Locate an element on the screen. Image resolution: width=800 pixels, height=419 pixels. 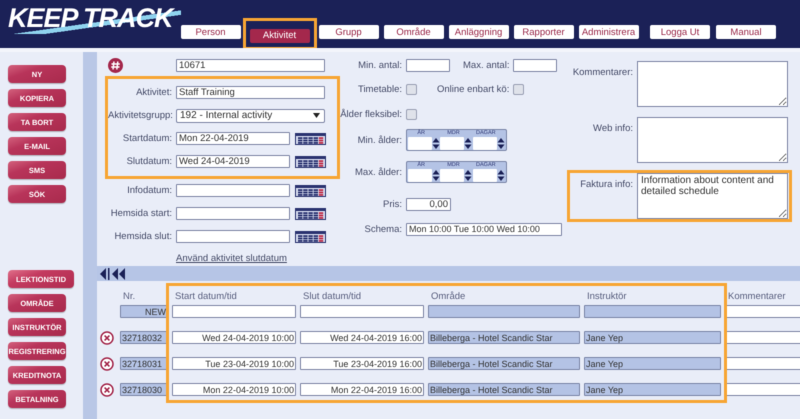
date-field: Wed 24-04-2019 is located at coordinates (233, 161).